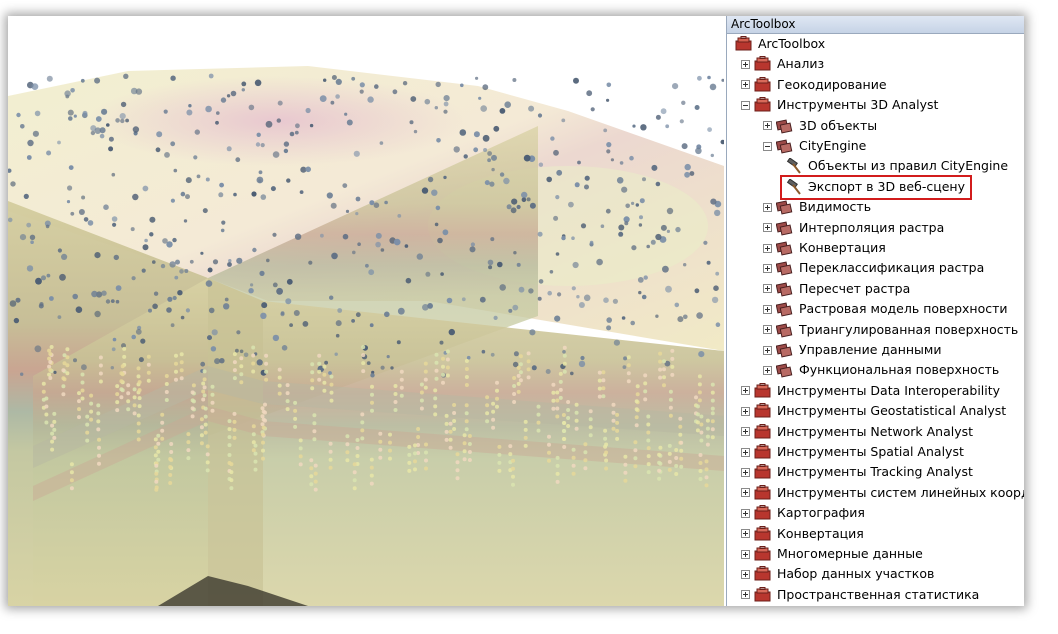 This screenshot has height=634, width=1058. Describe the element at coordinates (870, 391) in the screenshot. I see `tree-item-data-interop: Инструменты Data Interoperability` at that location.